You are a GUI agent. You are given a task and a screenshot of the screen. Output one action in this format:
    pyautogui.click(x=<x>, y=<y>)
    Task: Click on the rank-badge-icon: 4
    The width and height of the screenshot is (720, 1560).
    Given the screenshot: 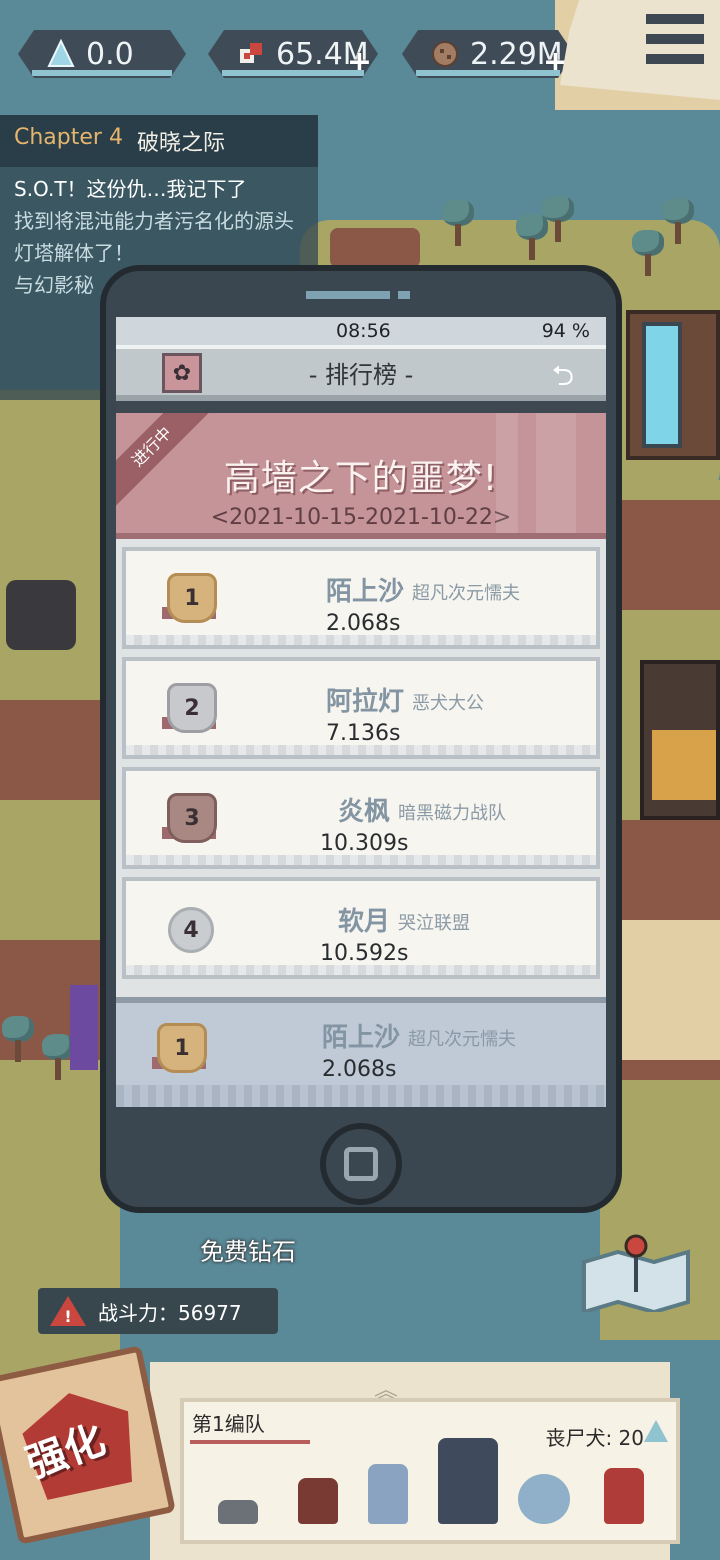 What is the action you would take?
    pyautogui.click(x=189, y=930)
    